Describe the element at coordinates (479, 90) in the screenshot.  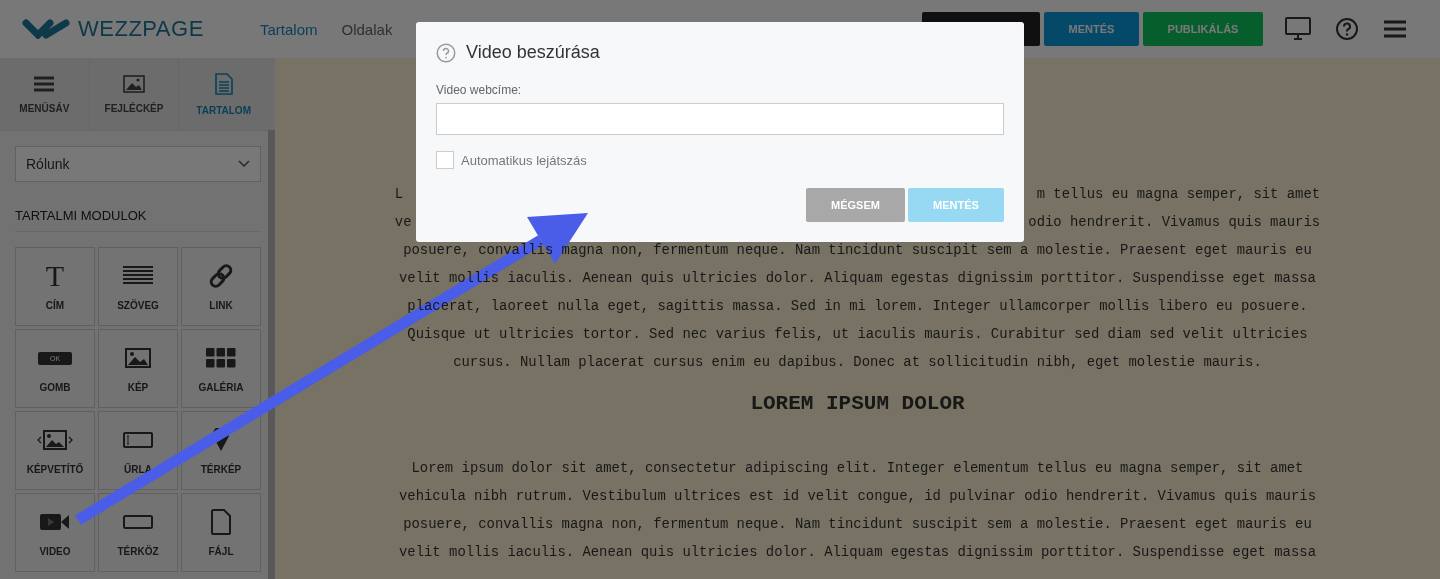
I see `field-label: Video webcíme:` at that location.